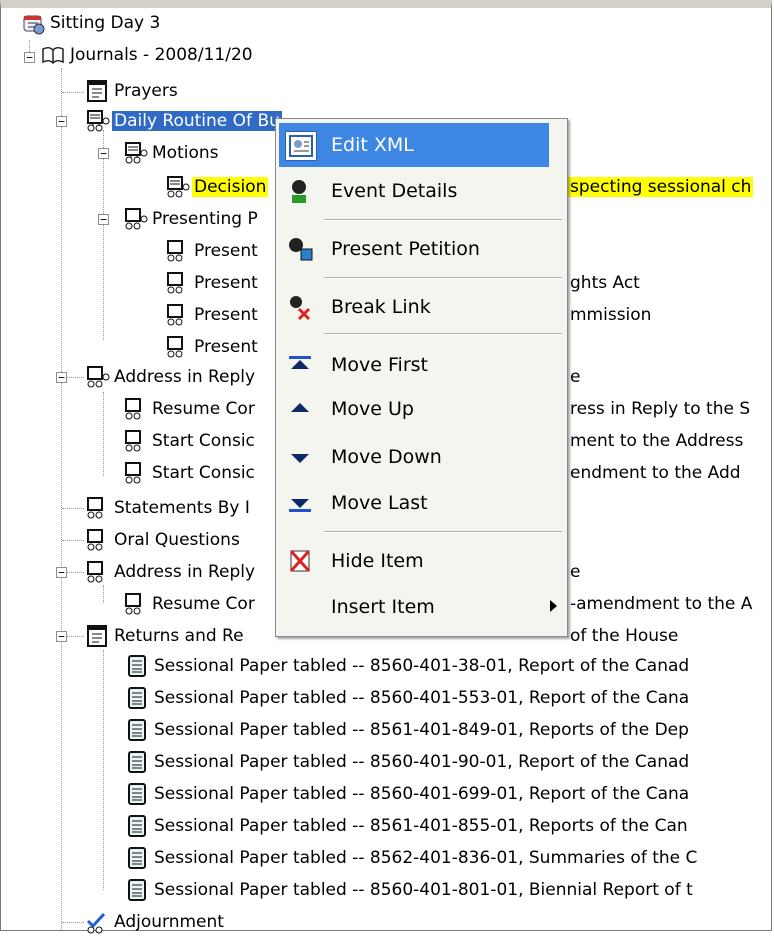 The height and width of the screenshot is (937, 774). Describe the element at coordinates (132, 91) in the screenshot. I see `tree-node-prayers: Prayers` at that location.